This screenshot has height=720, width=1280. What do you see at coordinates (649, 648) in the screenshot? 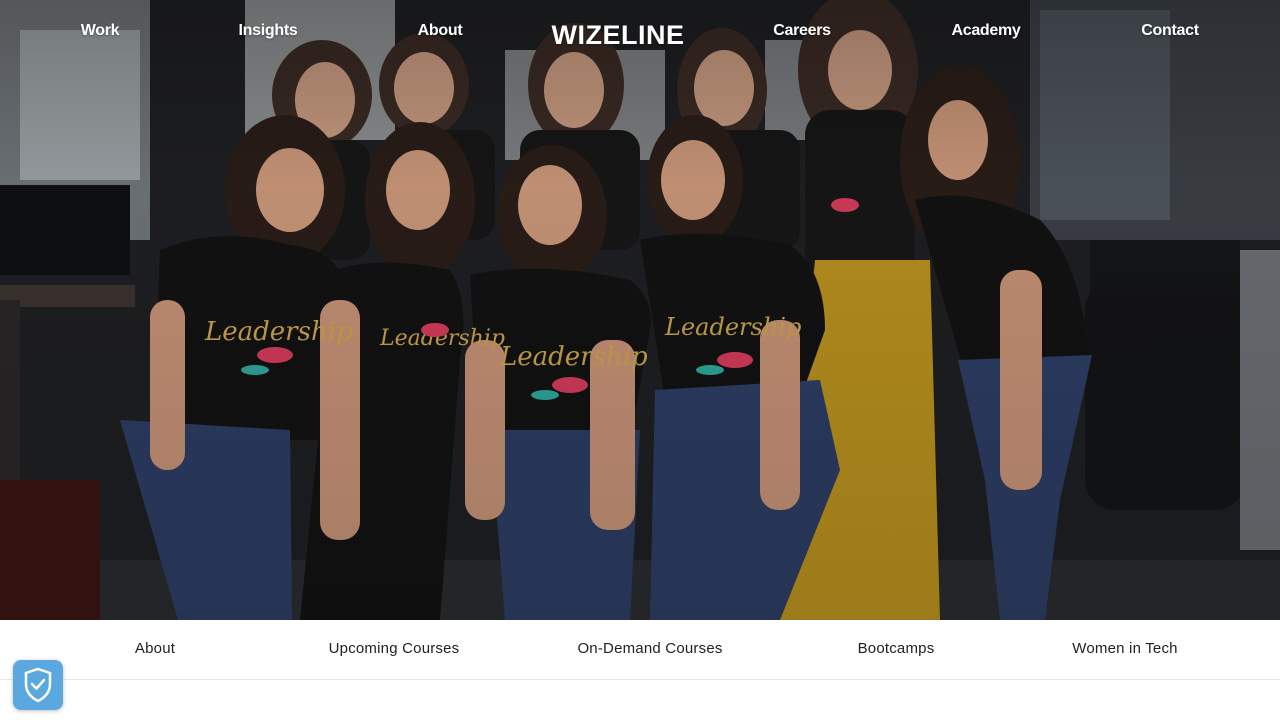
I see `subnav-on-demand-courses-link: On-Demand Courses` at bounding box center [649, 648].